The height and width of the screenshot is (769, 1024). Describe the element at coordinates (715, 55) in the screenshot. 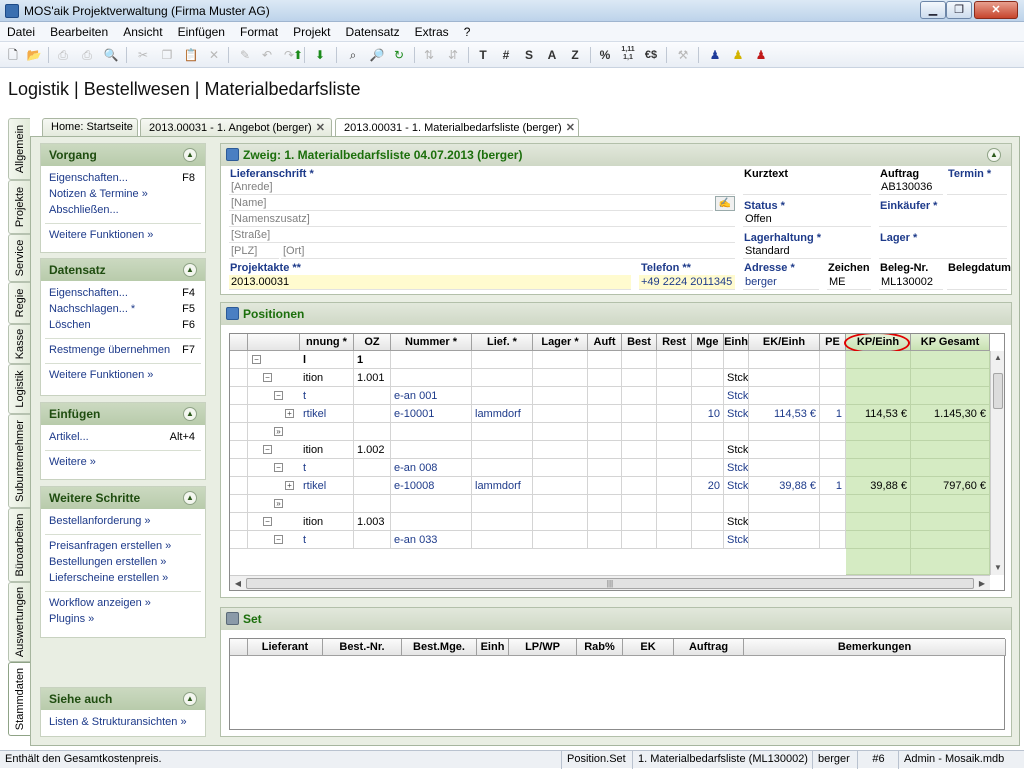

I see `user-blue-icon: ♟` at that location.